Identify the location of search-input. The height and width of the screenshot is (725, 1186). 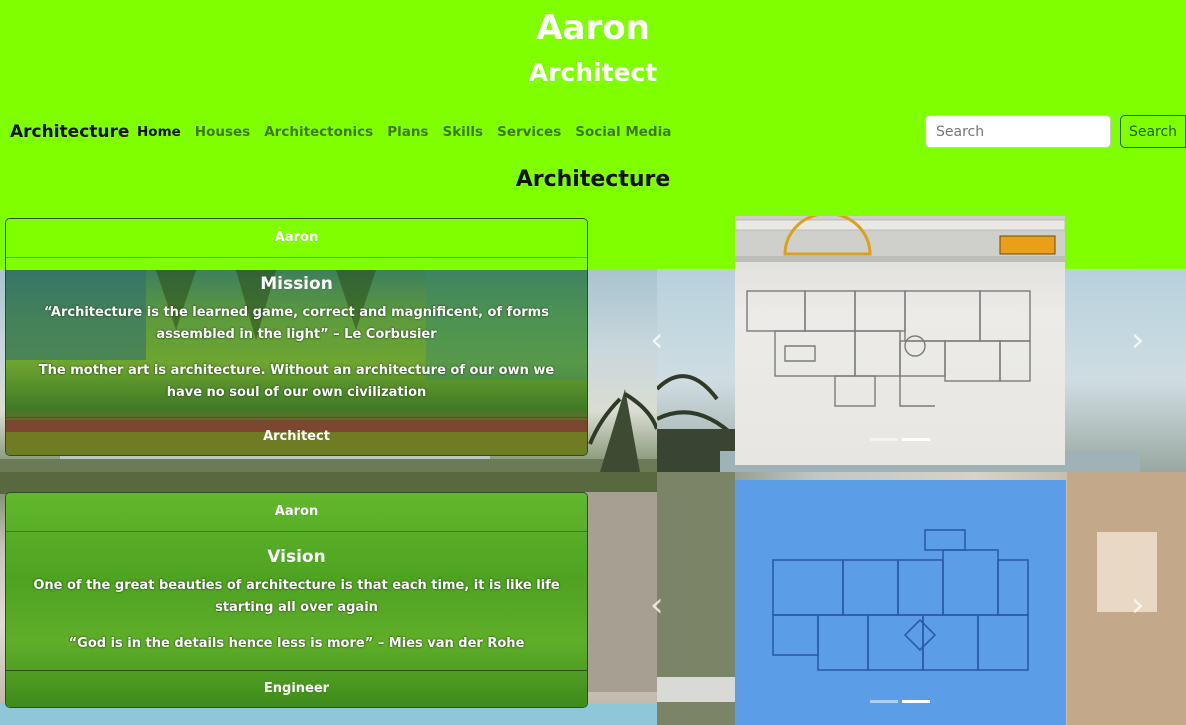
(1018, 131).